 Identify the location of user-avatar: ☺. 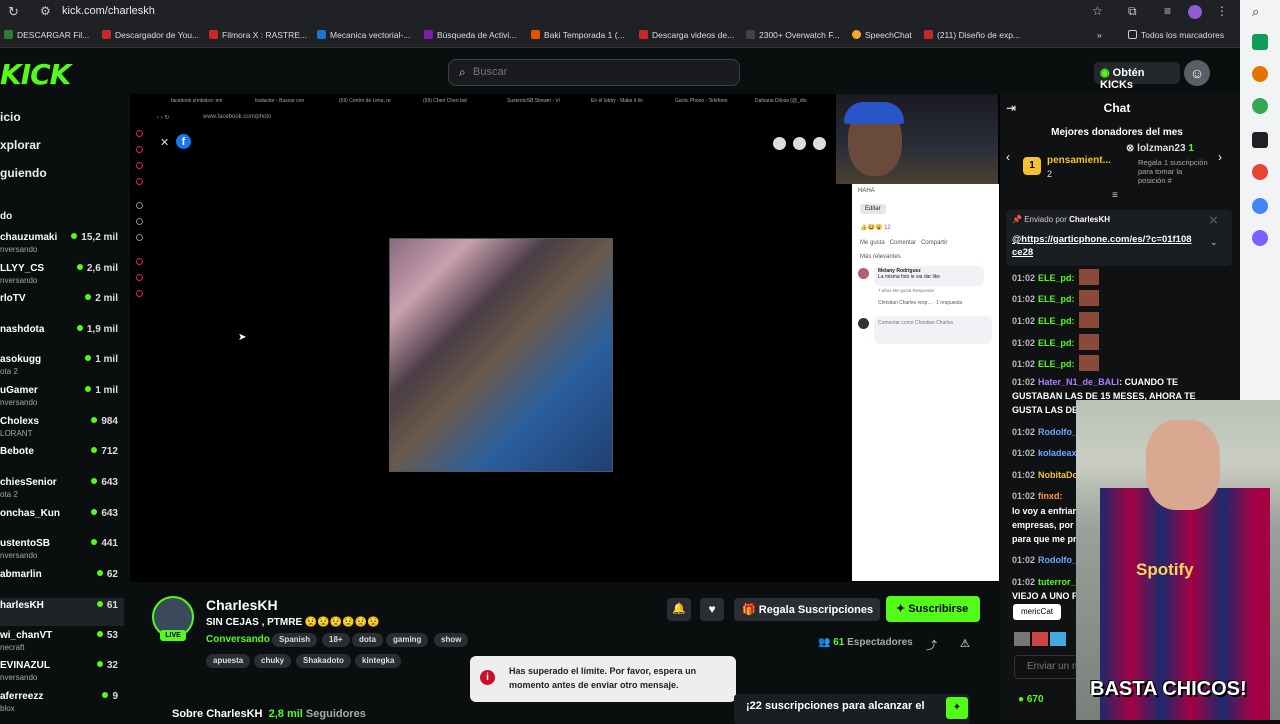
(1197, 73).